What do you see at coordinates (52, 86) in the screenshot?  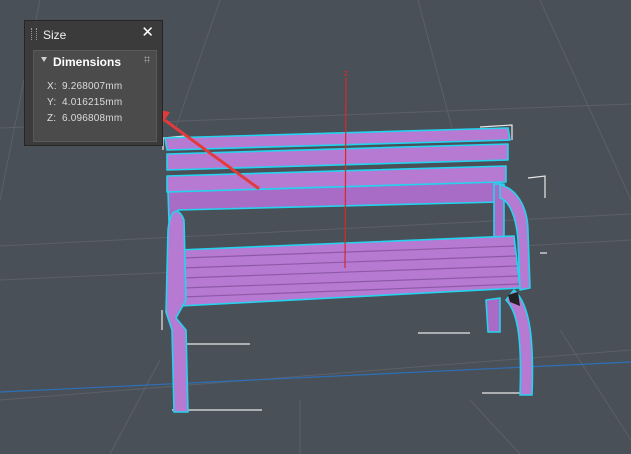 I see `dimension-label: X:` at bounding box center [52, 86].